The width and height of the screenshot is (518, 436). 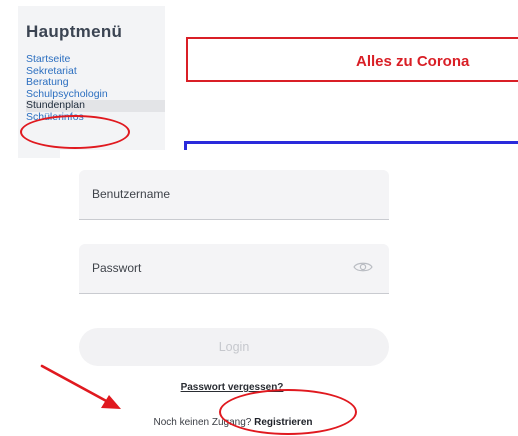 What do you see at coordinates (352, 59) in the screenshot?
I see `corona-banner: Alles zu Corona` at bounding box center [352, 59].